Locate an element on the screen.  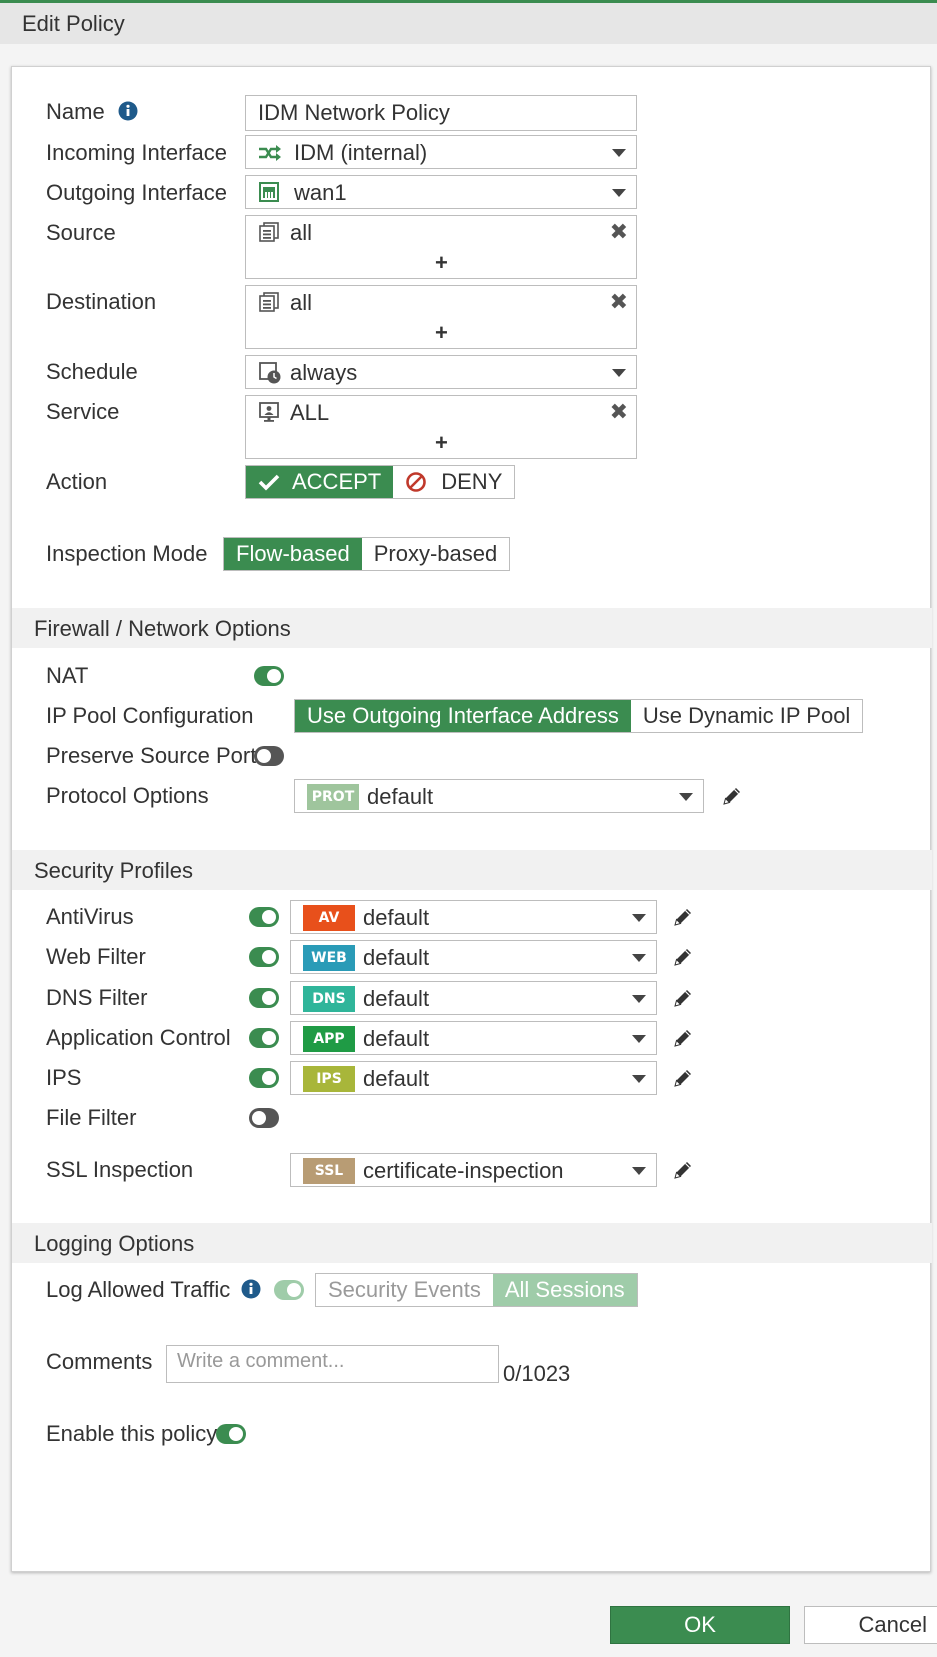
proxy-based-button: Proxy-based is located at coordinates (435, 554).